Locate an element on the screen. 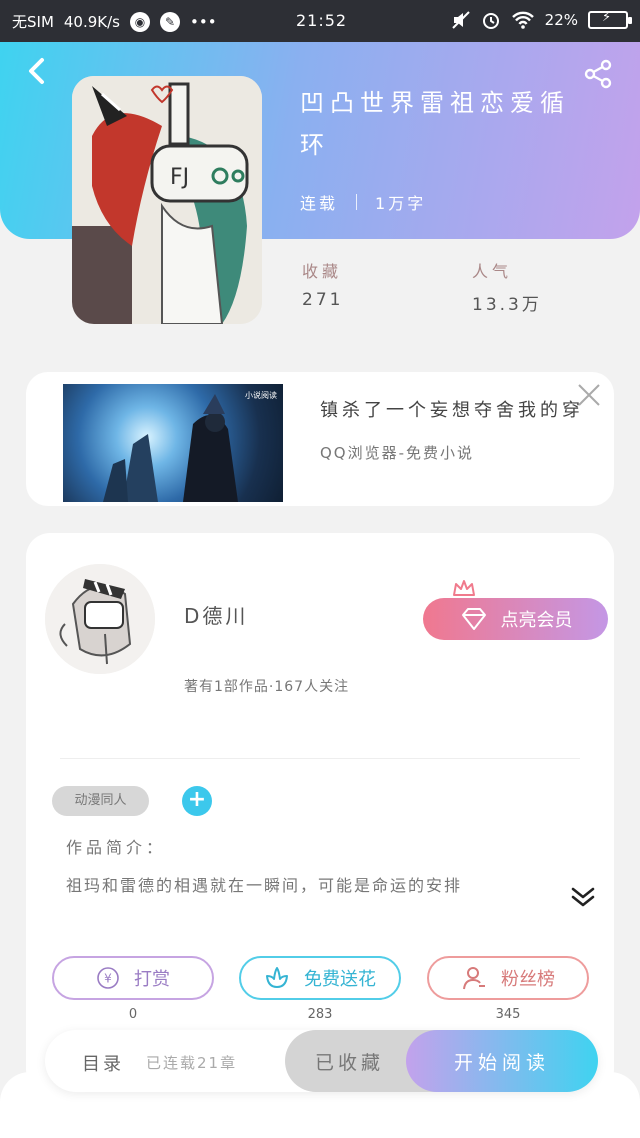 The image size is (640, 1138). reward-label: 打赏 is located at coordinates (152, 979).